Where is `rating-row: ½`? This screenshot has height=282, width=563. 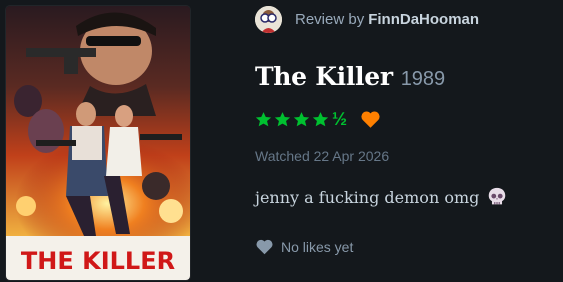 rating-row: ½ is located at coordinates (318, 119).